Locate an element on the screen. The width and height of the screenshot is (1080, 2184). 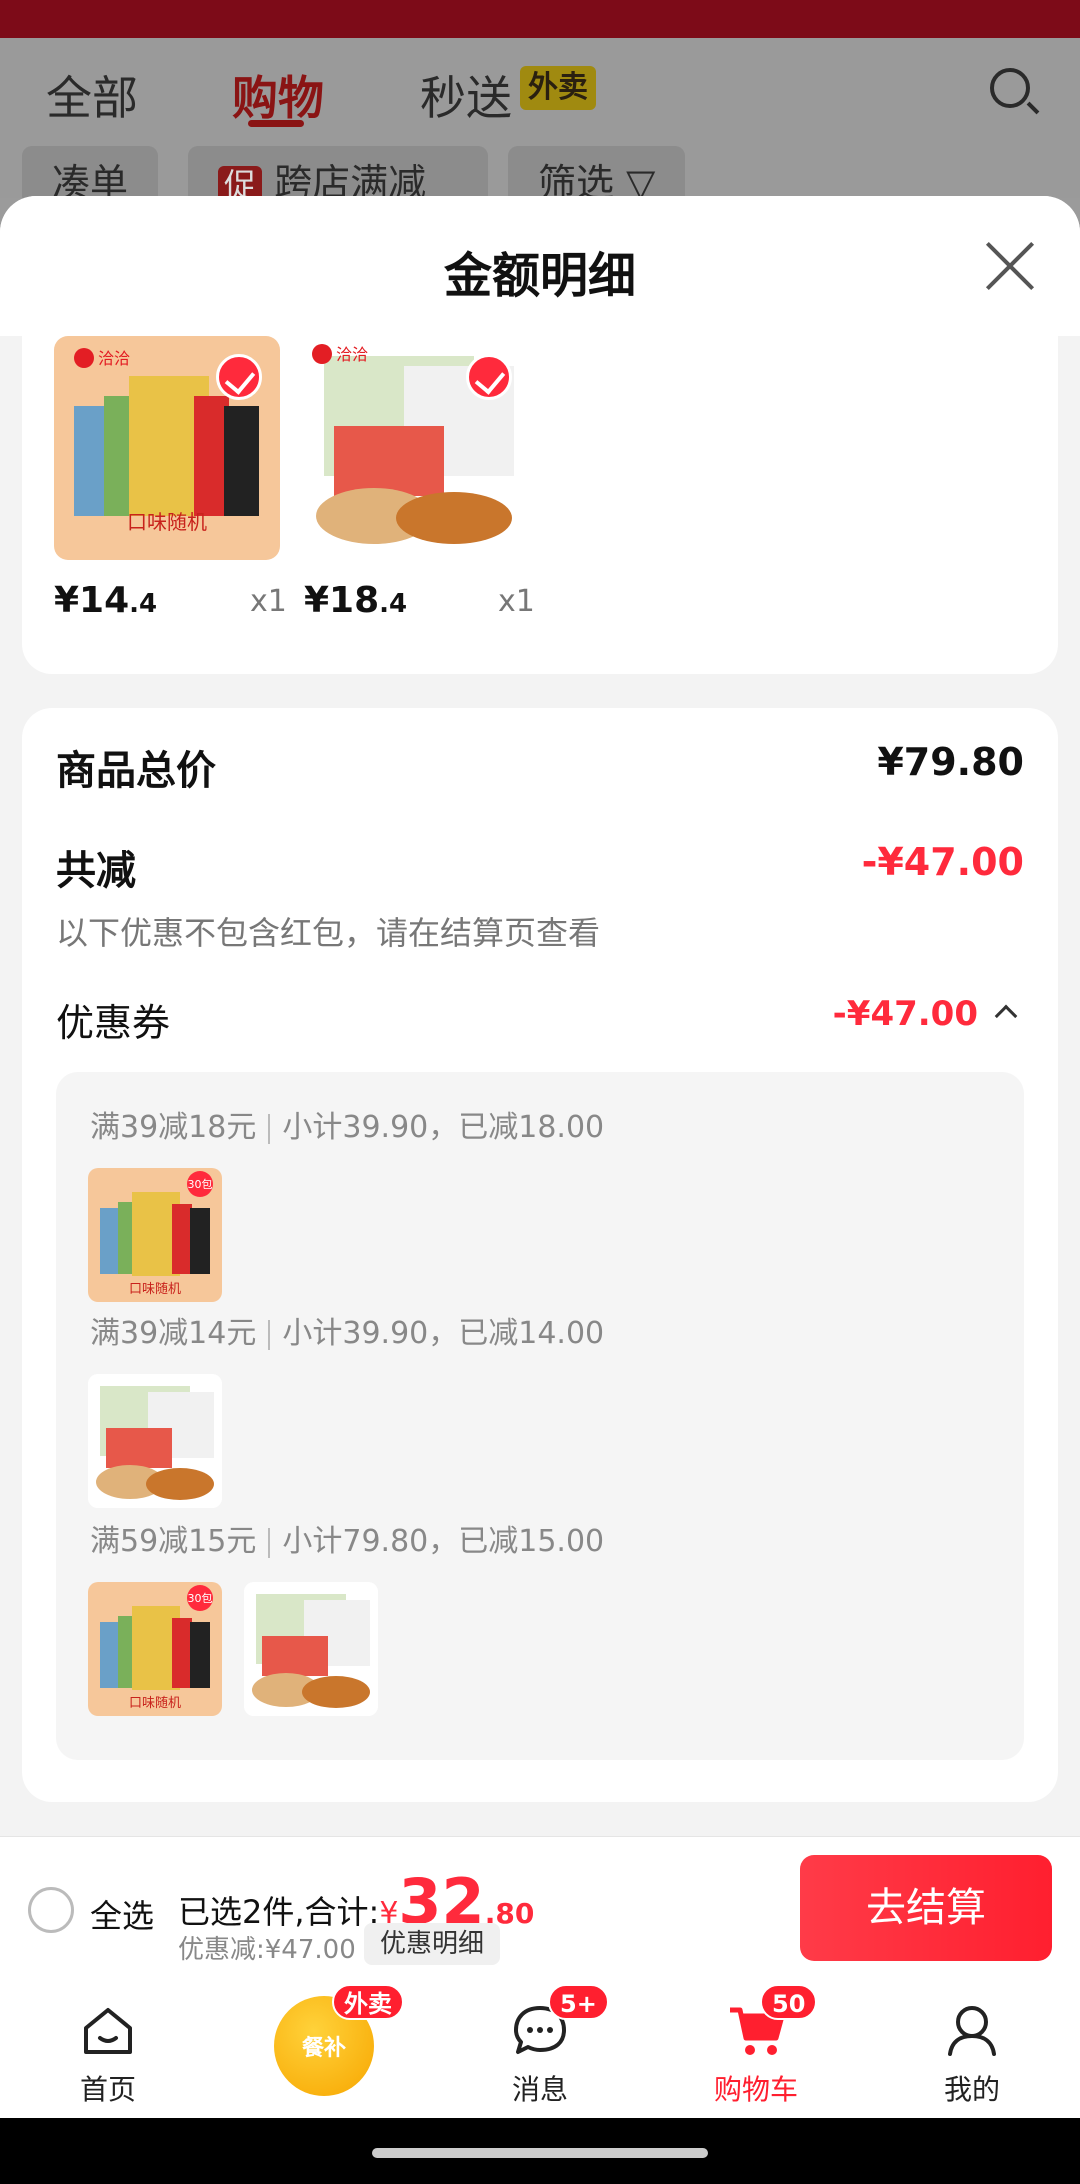
system-nav-bar is located at coordinates (540, 2151).